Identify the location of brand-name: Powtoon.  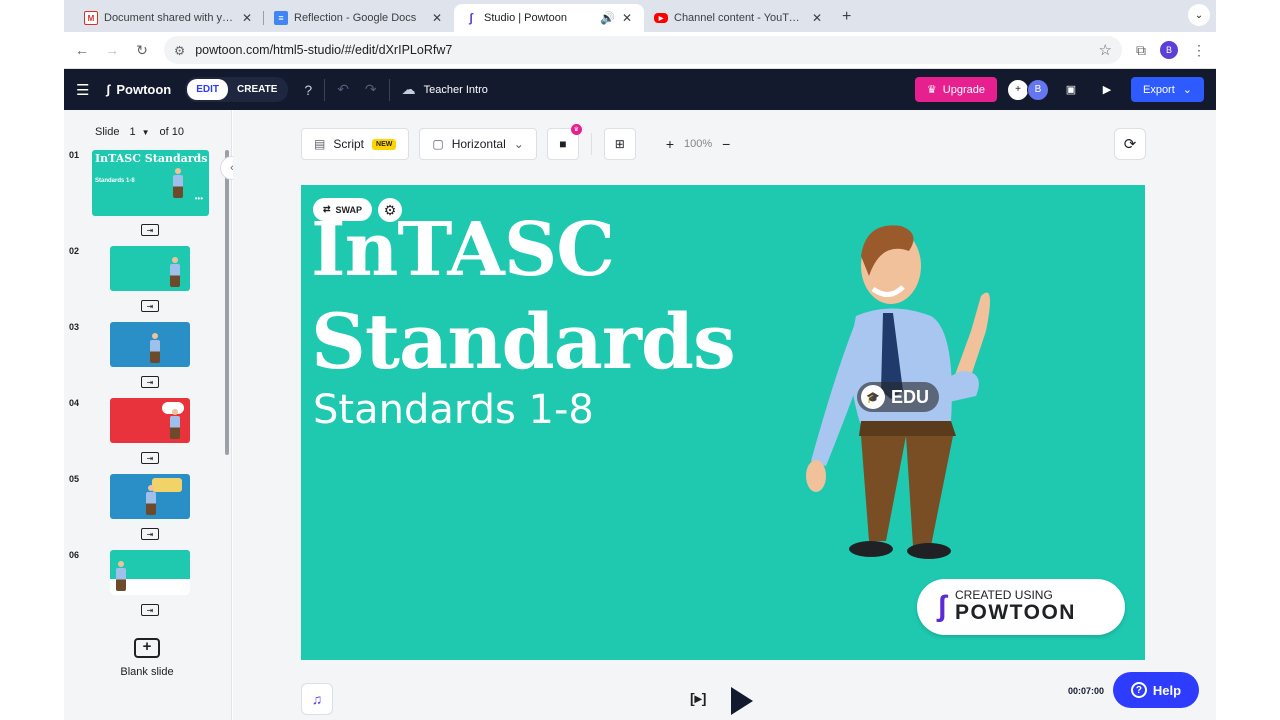
(144, 89).